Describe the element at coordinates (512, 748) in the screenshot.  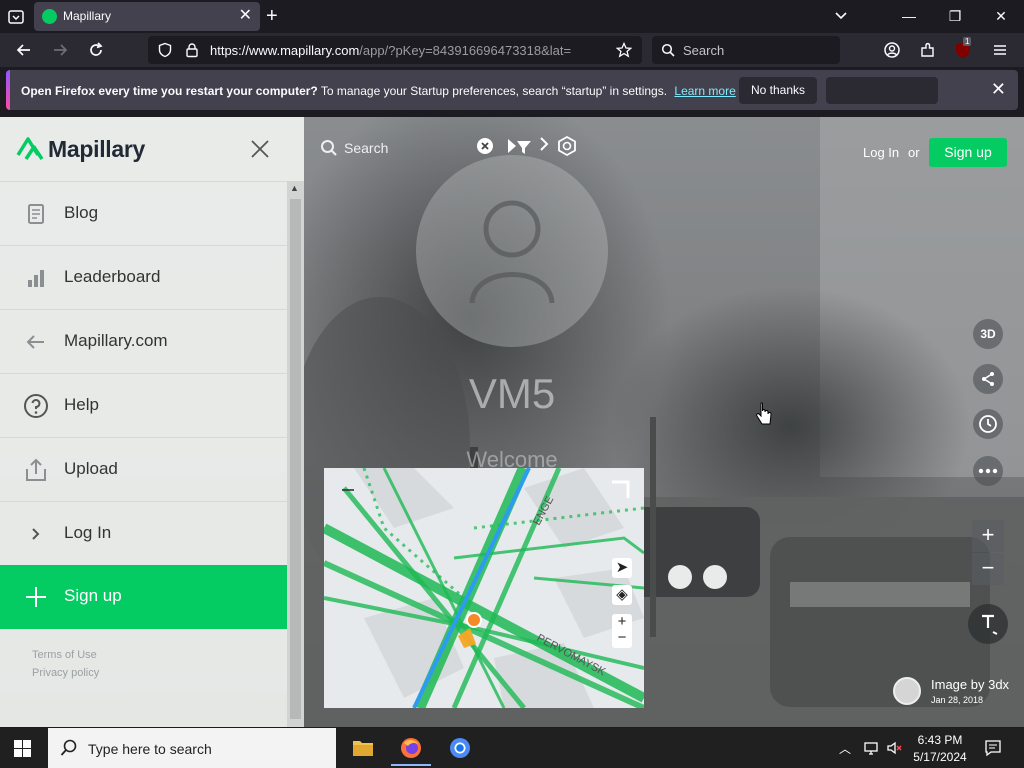
I see `windows-taskbar: Type here to search ︿ 6:43 PM 5/17/2024` at that location.